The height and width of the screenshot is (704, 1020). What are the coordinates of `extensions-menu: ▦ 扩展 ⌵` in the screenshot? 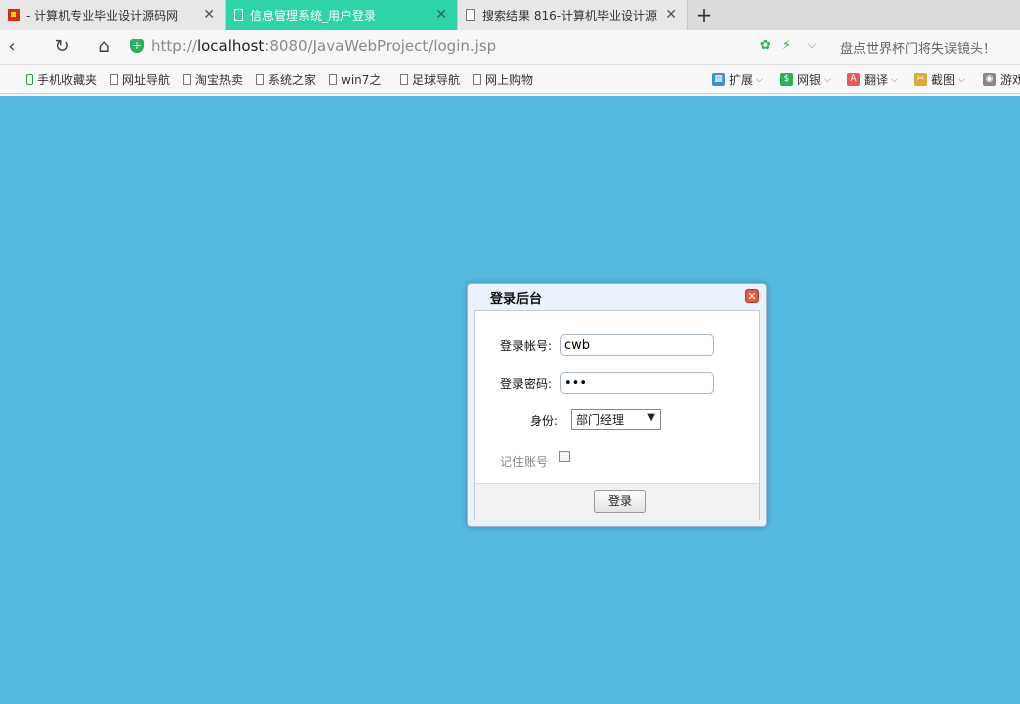 It's located at (737, 79).